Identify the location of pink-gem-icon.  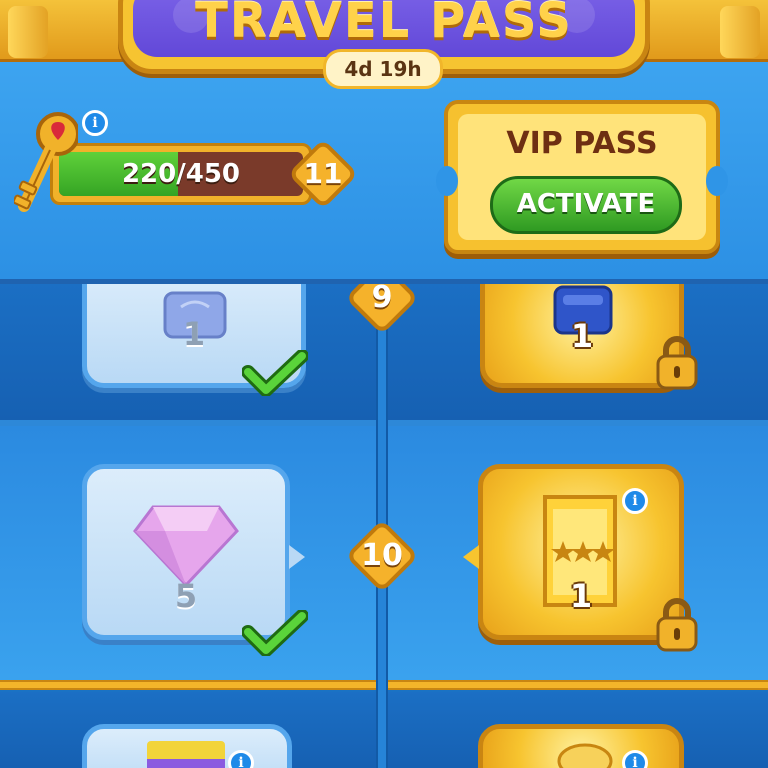
(186, 546).